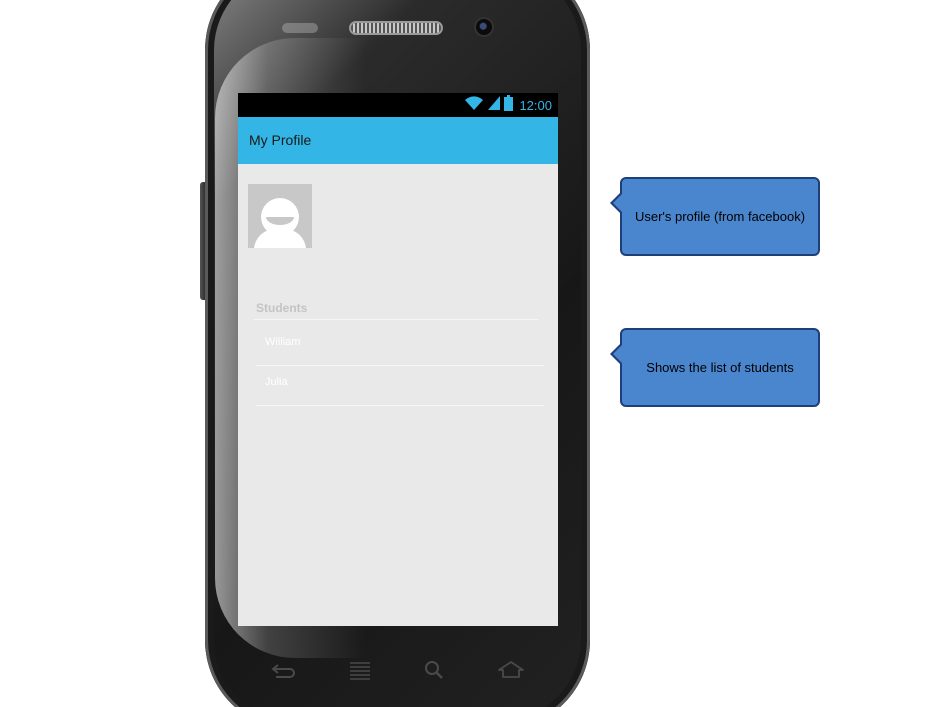 The width and height of the screenshot is (942, 707). I want to click on status-bar: 12:00, so click(398, 105).